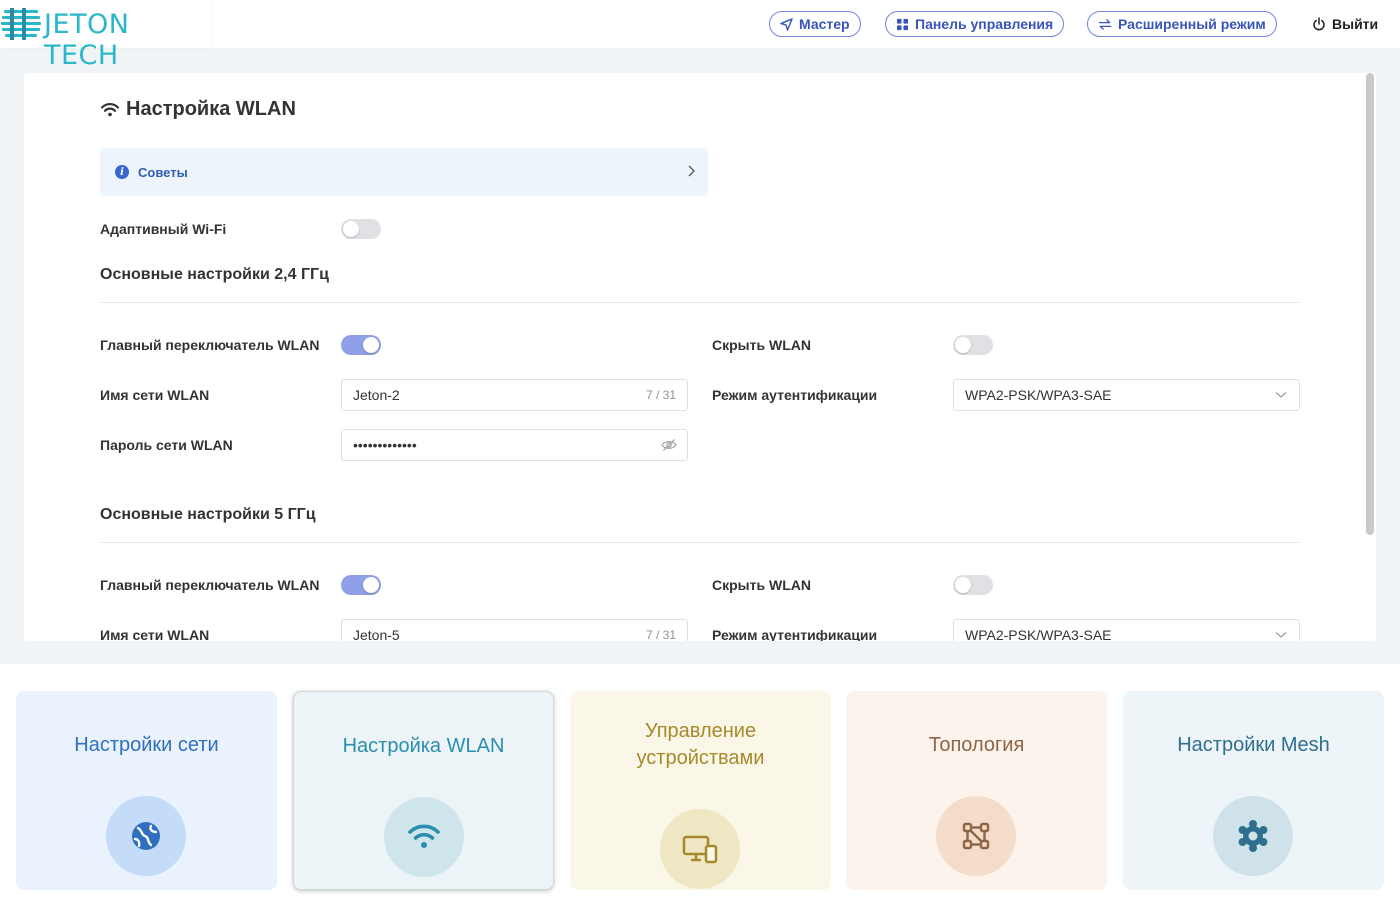 The width and height of the screenshot is (1400, 915). I want to click on tile-topology: Топология, so click(976, 790).